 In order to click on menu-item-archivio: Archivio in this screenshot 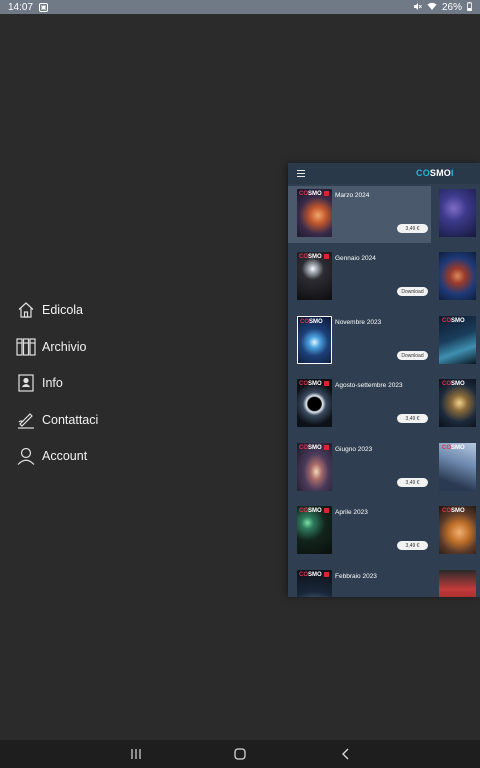, I will do `click(57, 347)`.